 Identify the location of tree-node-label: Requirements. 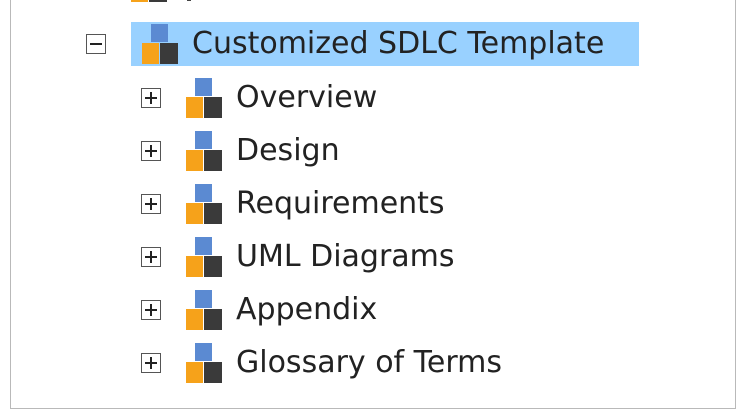
(340, 203).